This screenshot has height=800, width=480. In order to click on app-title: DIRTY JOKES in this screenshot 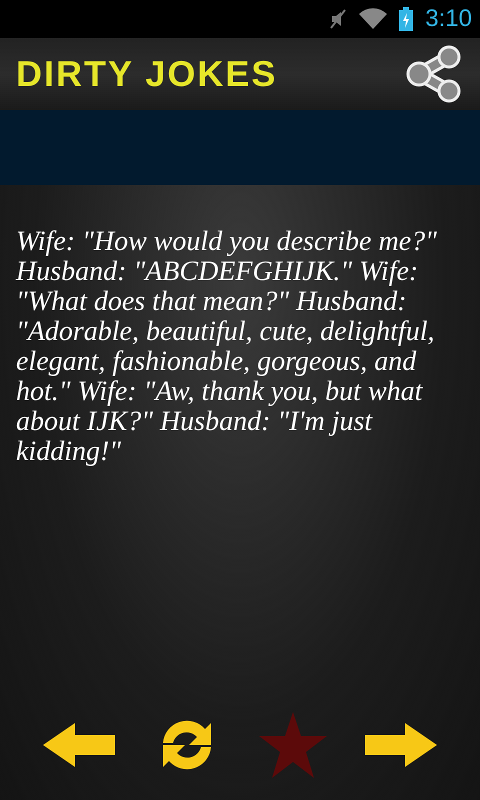, I will do `click(147, 74)`.